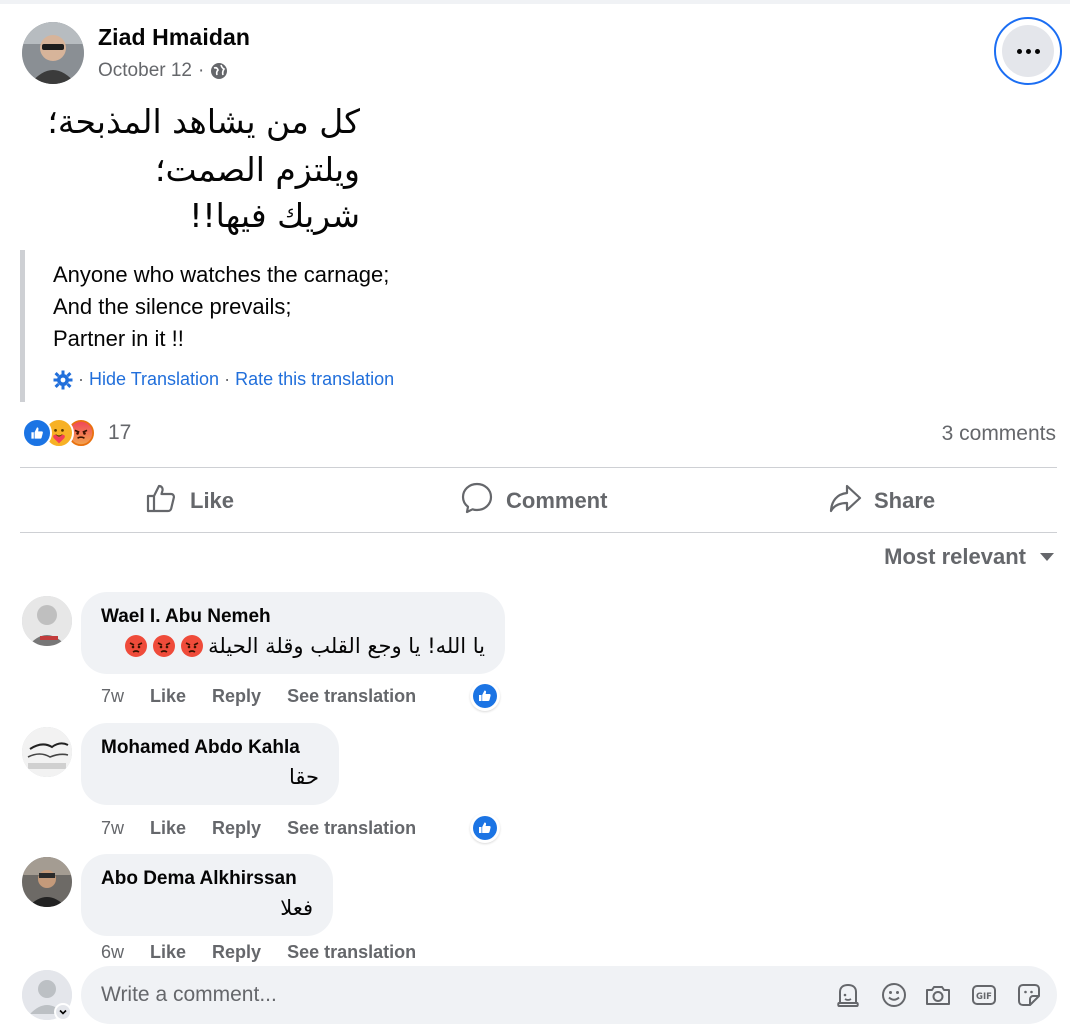  What do you see at coordinates (37, 433) in the screenshot?
I see `like-icon` at bounding box center [37, 433].